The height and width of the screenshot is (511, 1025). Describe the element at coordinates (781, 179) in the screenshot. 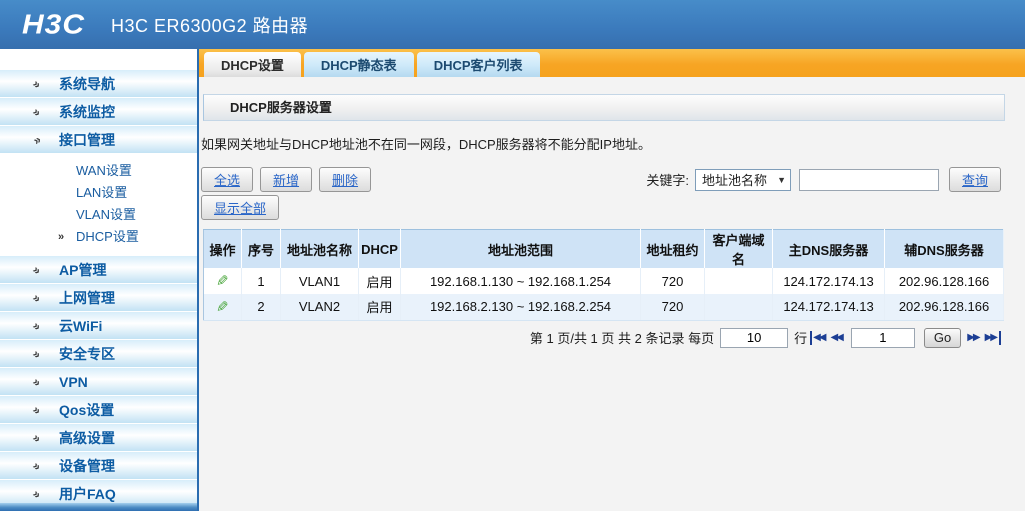

I see `chevron-down-icon: ▼` at that location.